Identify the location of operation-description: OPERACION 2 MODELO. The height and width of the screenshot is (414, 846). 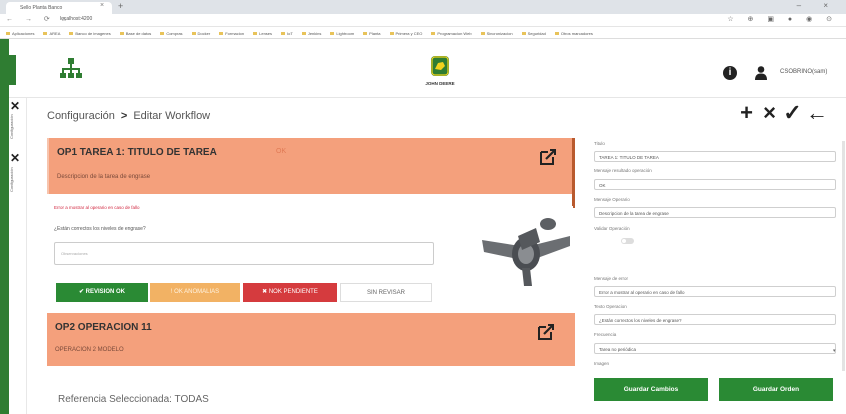
(89, 350).